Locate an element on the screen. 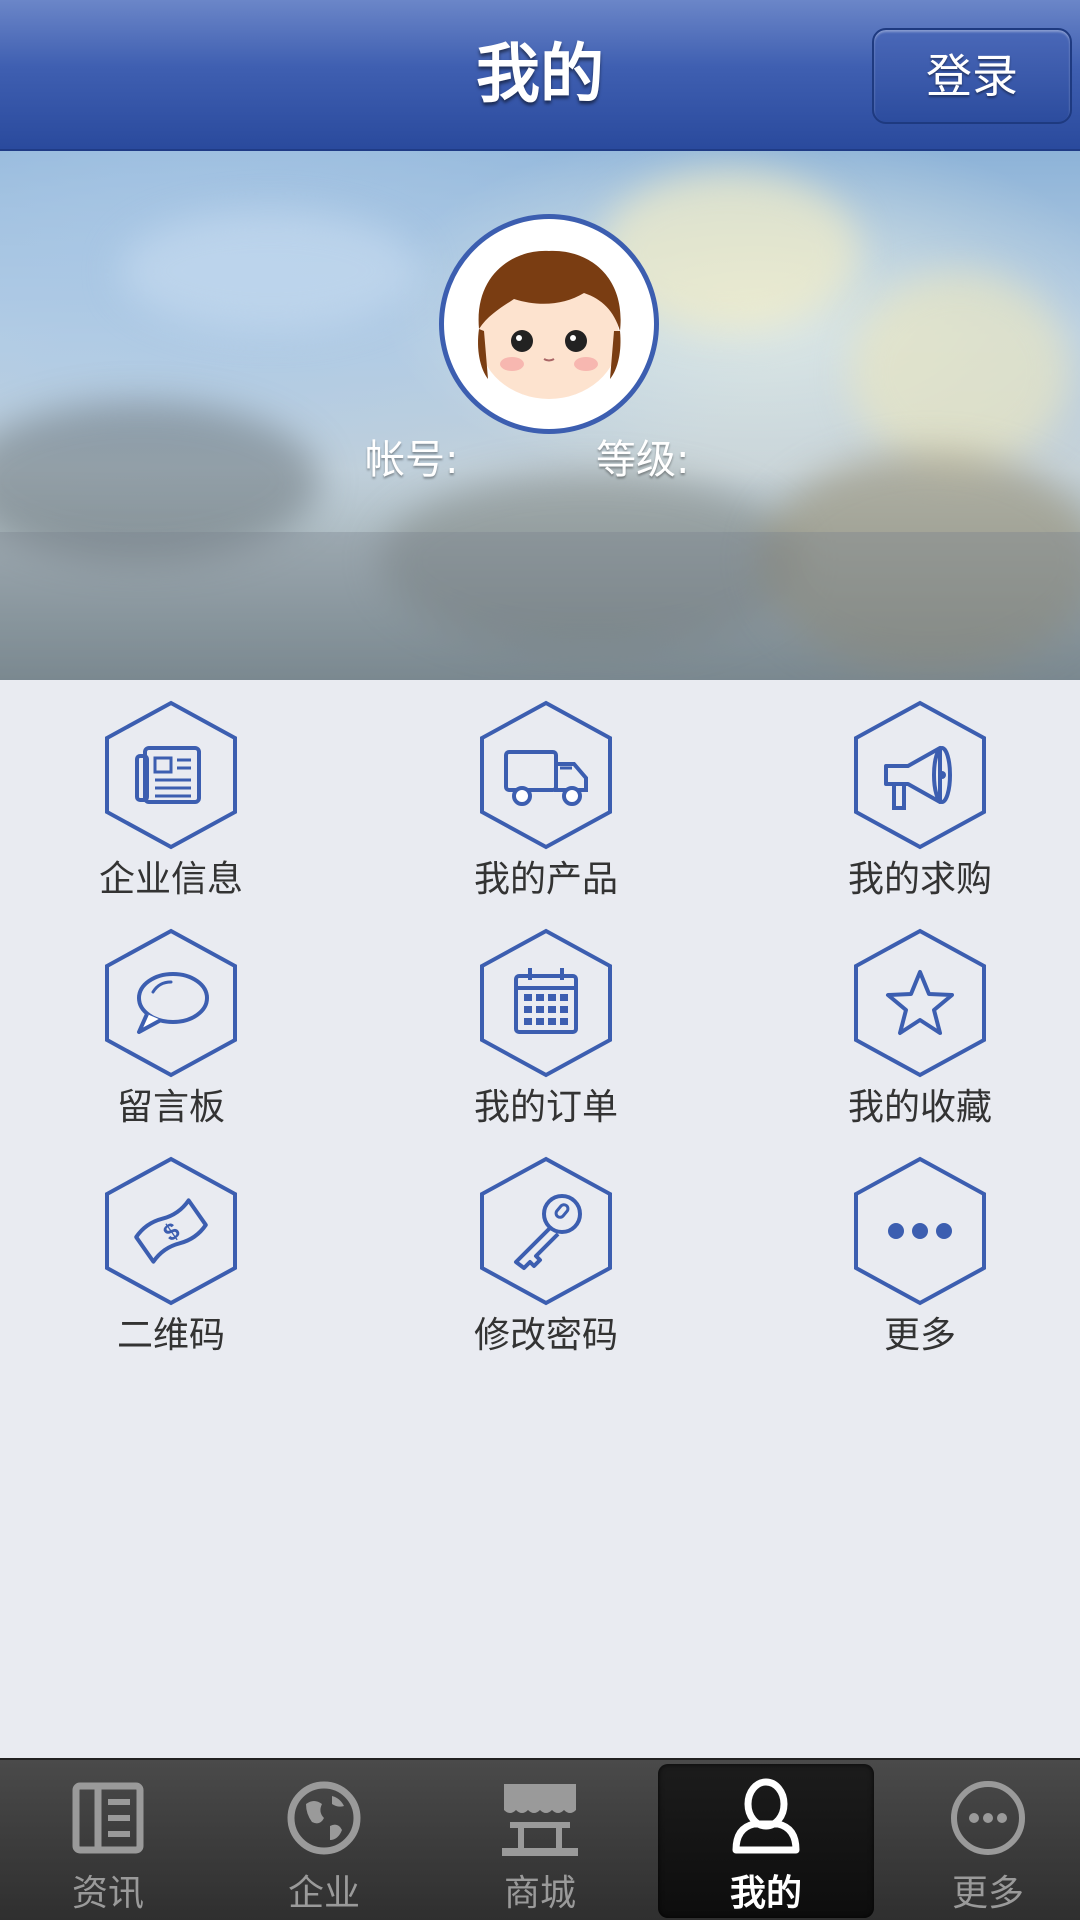 The height and width of the screenshot is (1920, 1080). grid-item-my-orders: 我的订单 is located at coordinates (546, 1033).